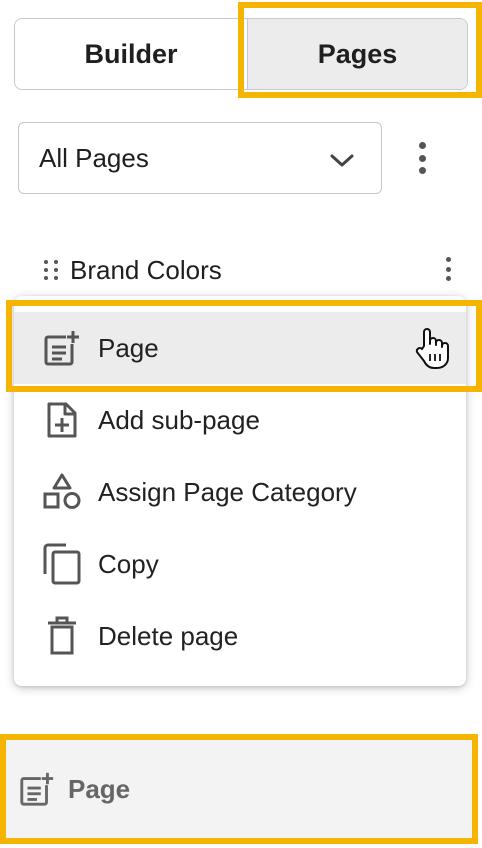  I want to click on menu-item-delete-page: Delete page, so click(240, 636).